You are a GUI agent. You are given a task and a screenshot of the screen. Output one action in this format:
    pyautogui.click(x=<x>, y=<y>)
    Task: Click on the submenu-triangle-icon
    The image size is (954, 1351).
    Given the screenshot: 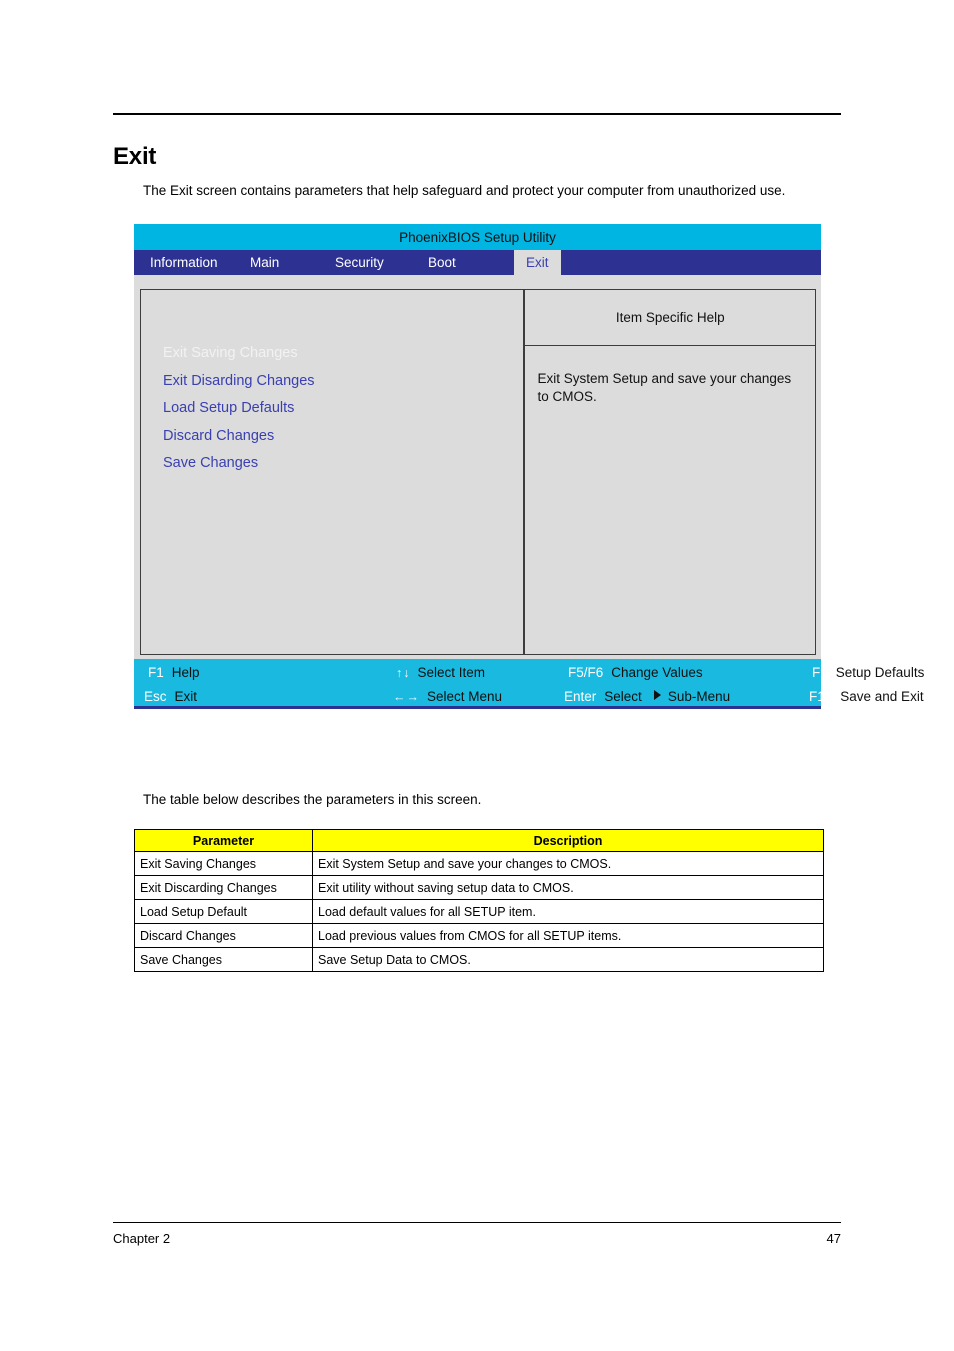 What is the action you would take?
    pyautogui.click(x=657, y=694)
    